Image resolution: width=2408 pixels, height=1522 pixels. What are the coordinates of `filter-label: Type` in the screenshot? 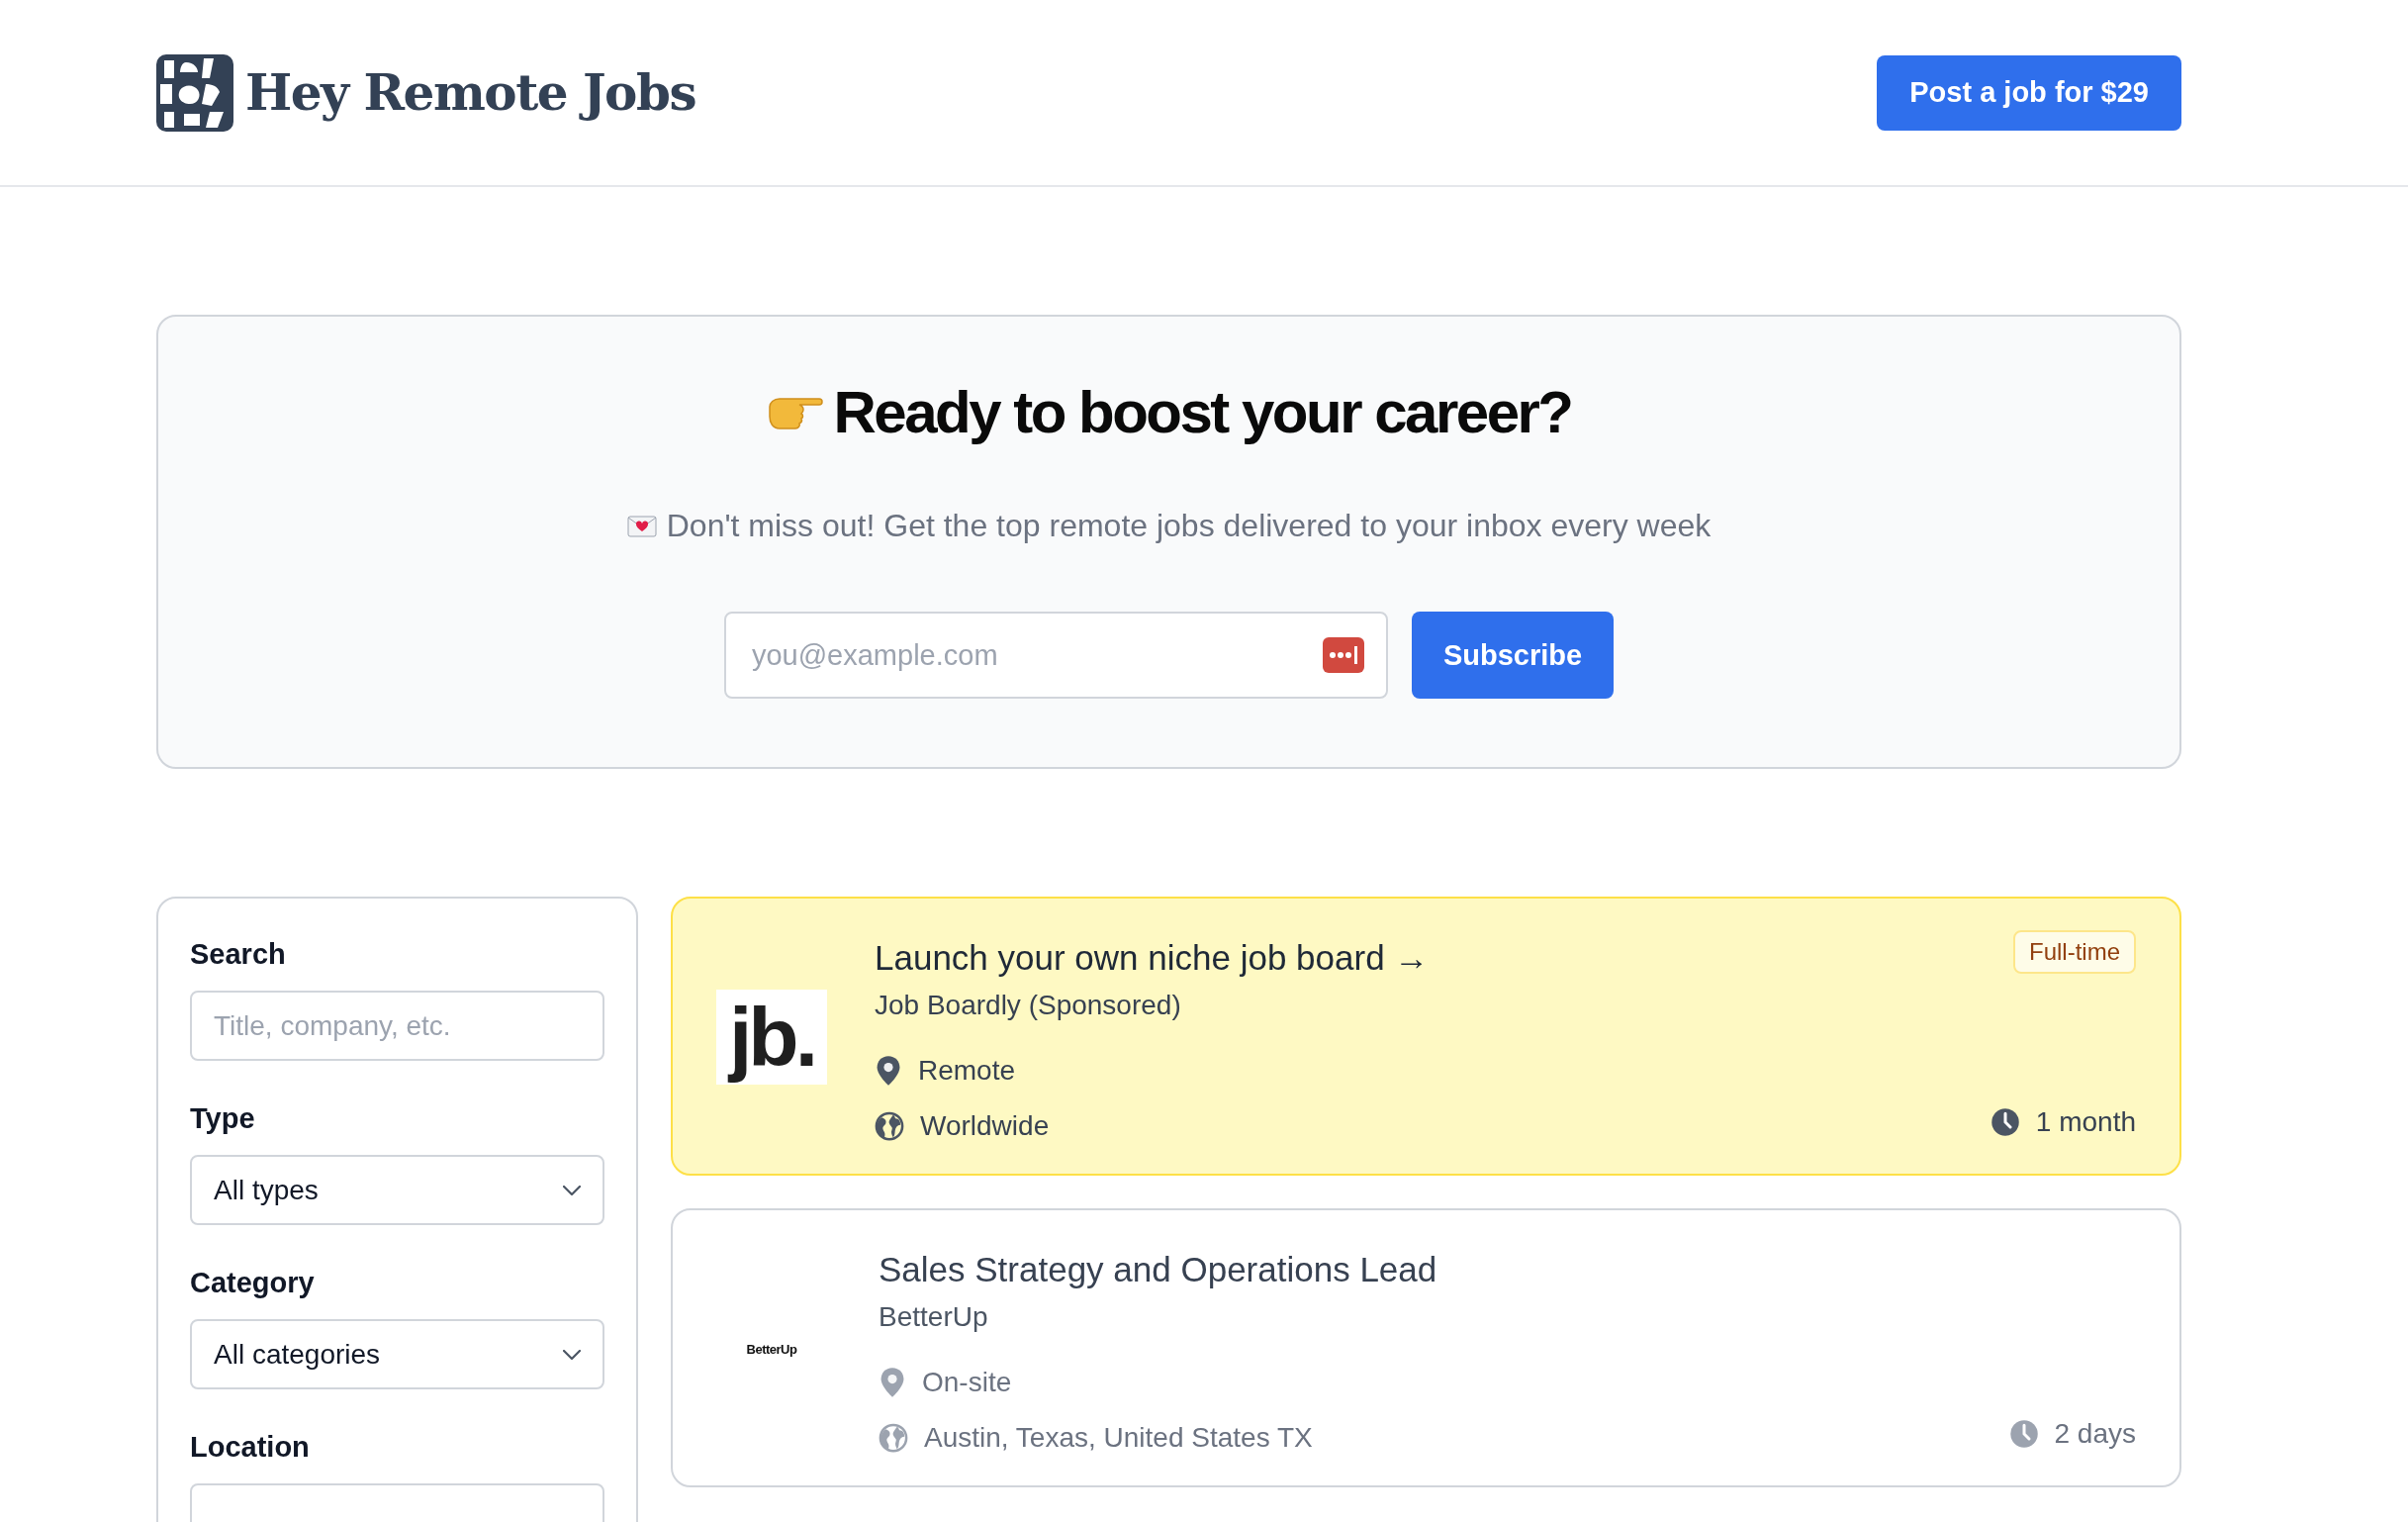 It's located at (223, 1118).